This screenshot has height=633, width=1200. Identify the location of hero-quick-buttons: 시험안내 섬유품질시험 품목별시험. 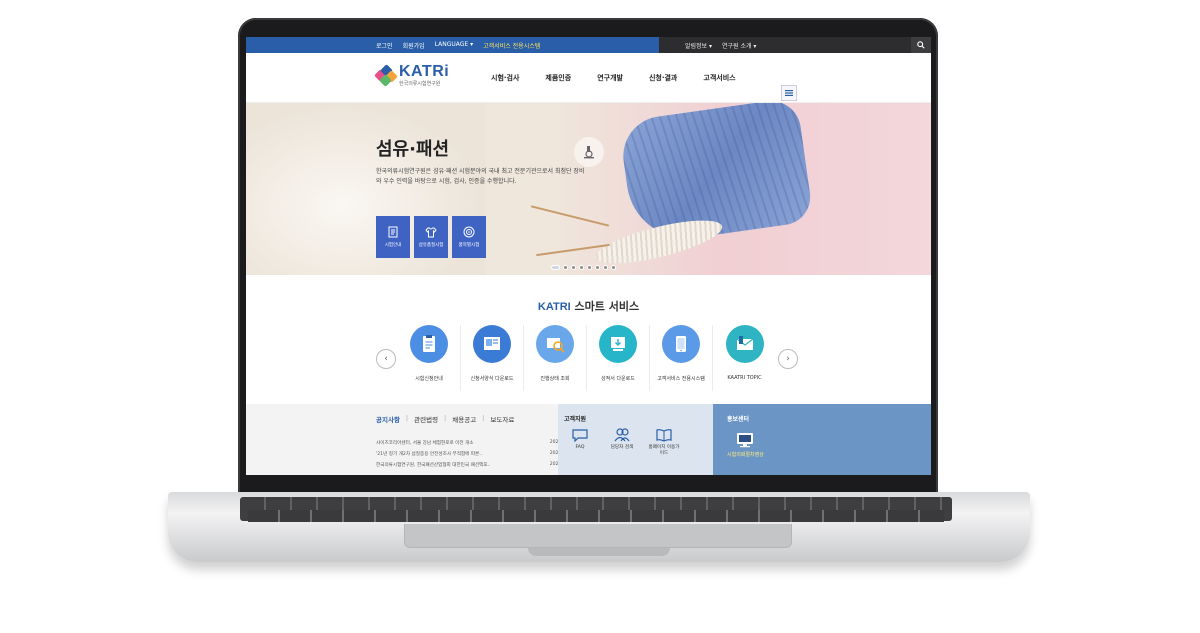
(431, 237).